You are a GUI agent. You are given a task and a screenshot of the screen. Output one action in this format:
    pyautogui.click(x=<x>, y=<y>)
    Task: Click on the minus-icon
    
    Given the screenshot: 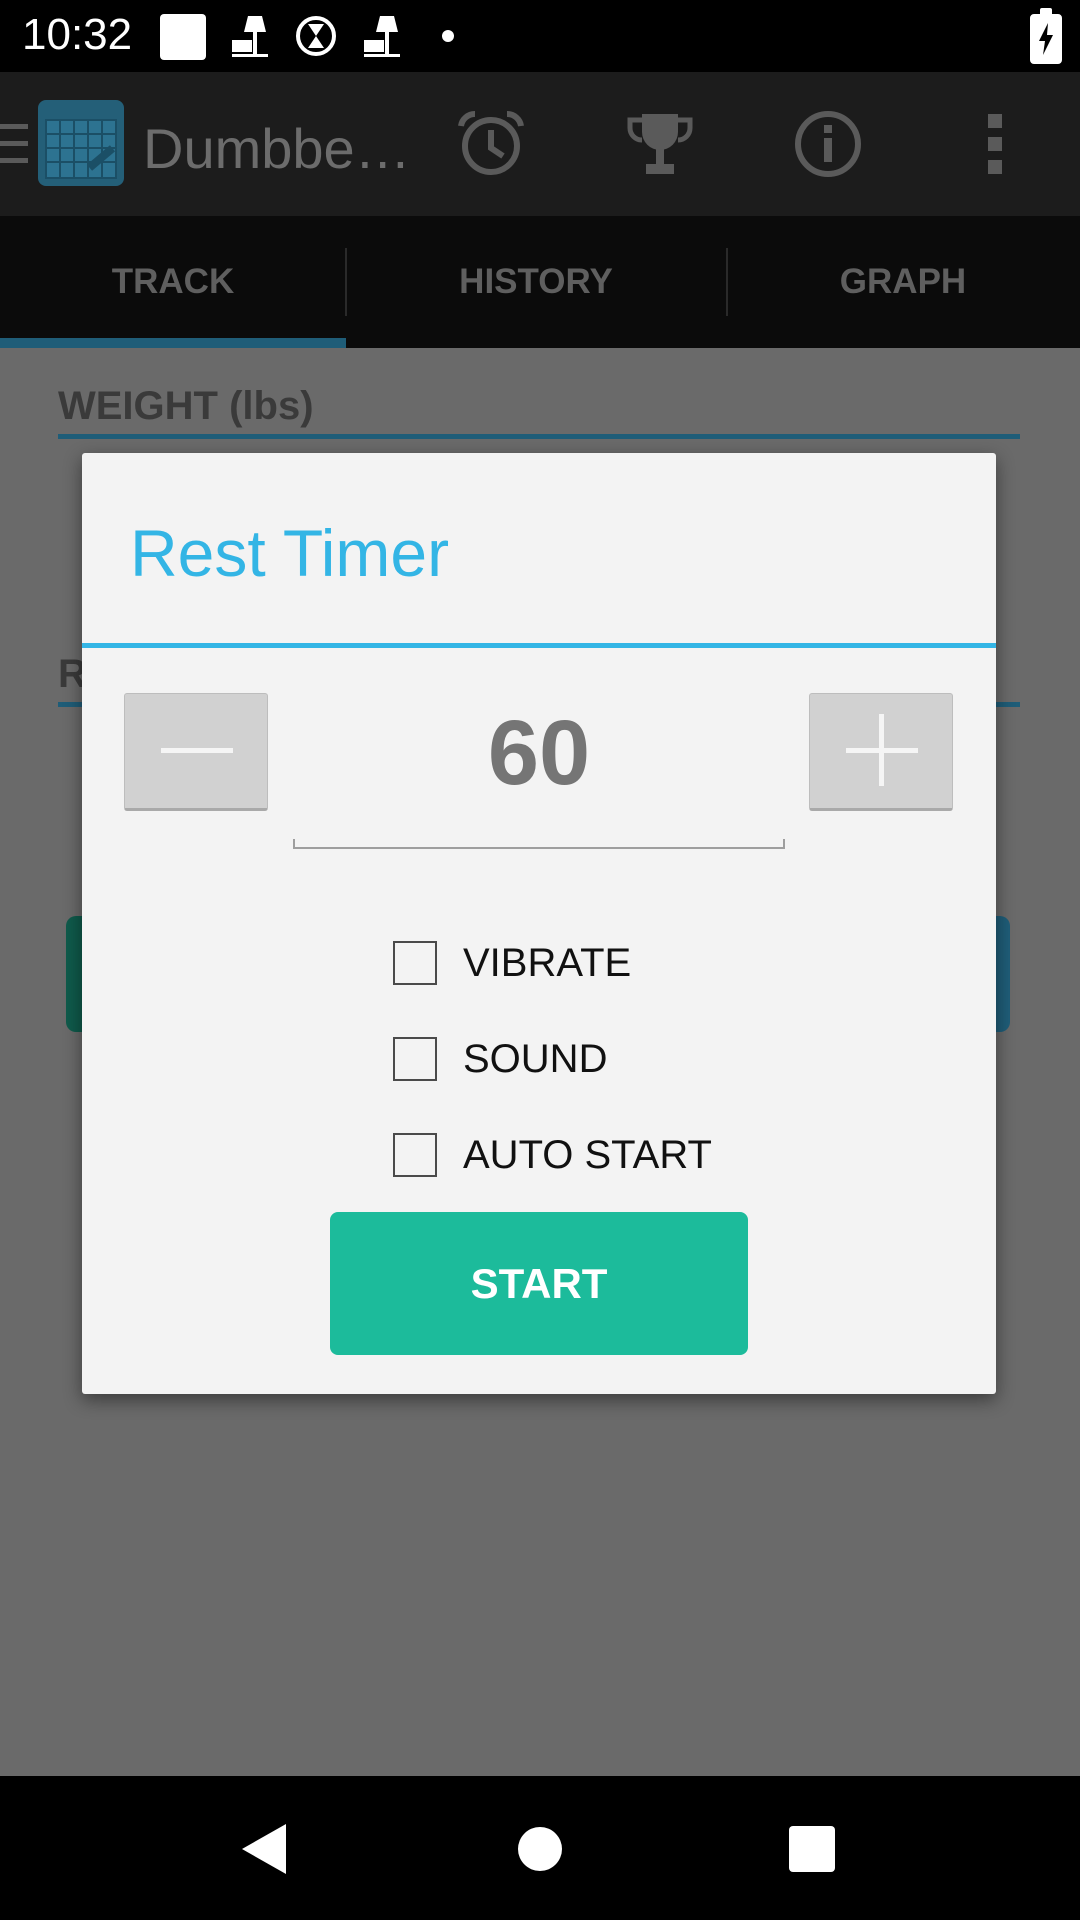 What is the action you would take?
    pyautogui.click(x=197, y=750)
    